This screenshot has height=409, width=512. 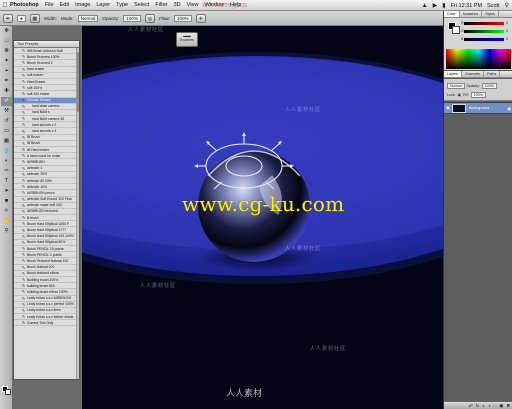 What do you see at coordinates (6, 211) in the screenshot?
I see `3d-rotate-tool-icon: ⚛` at bounding box center [6, 211].